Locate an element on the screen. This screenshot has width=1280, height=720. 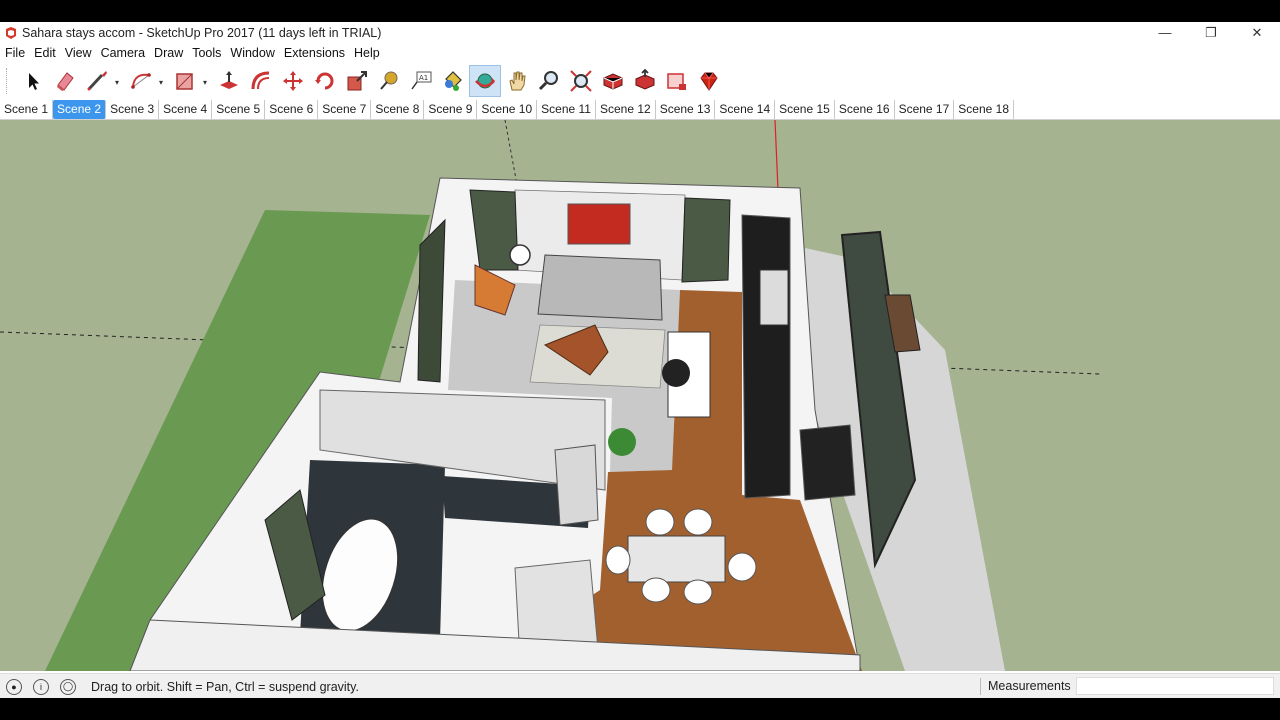
tab-scene-8: Scene 8 is located at coordinates (398, 109).